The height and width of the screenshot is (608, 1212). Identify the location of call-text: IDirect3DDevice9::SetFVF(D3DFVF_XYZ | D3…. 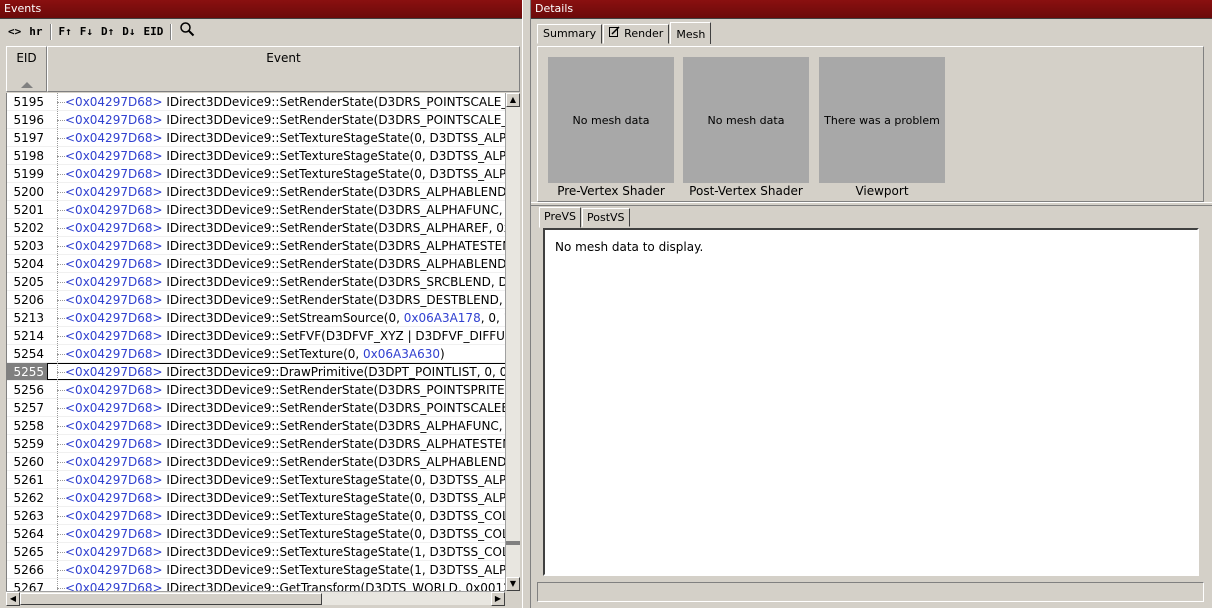
(334, 336).